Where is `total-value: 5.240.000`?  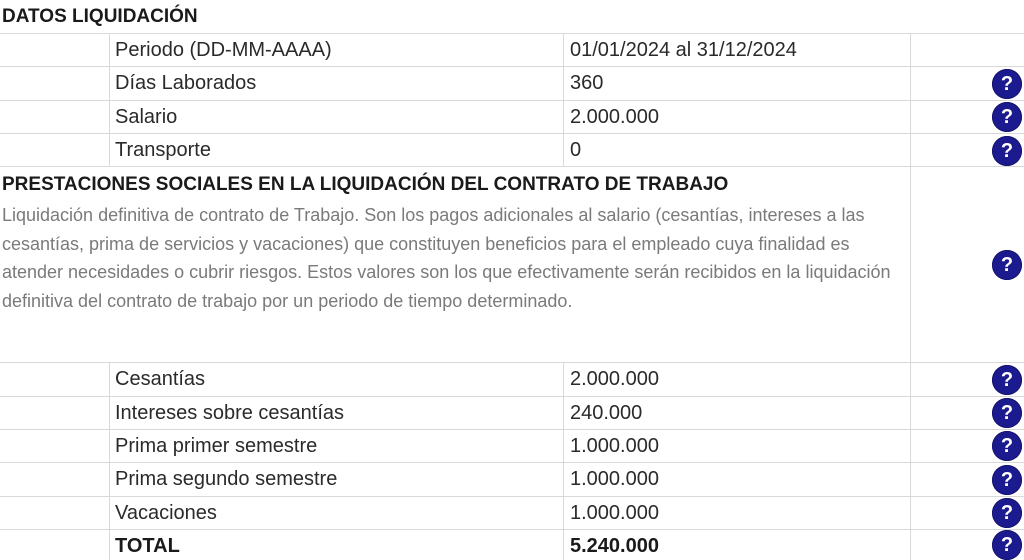 total-value: 5.240.000 is located at coordinates (614, 546).